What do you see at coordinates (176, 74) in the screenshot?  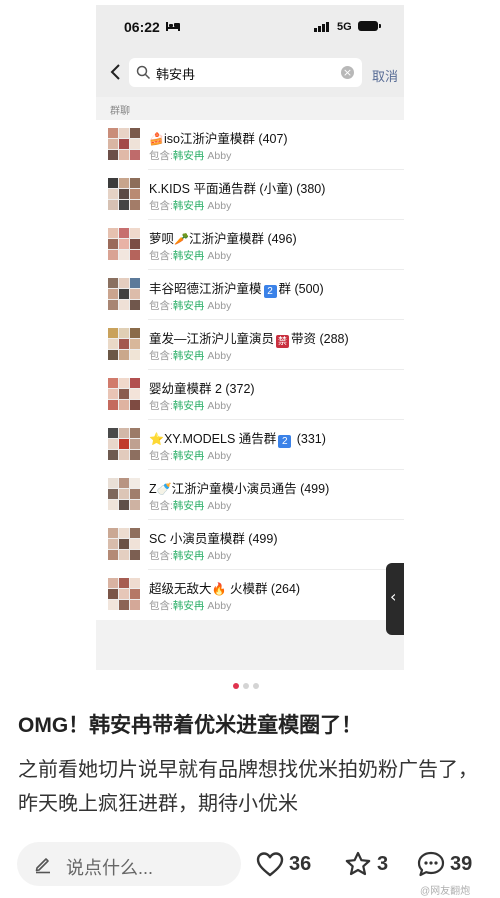 I see `search-query: 韩安冉` at bounding box center [176, 74].